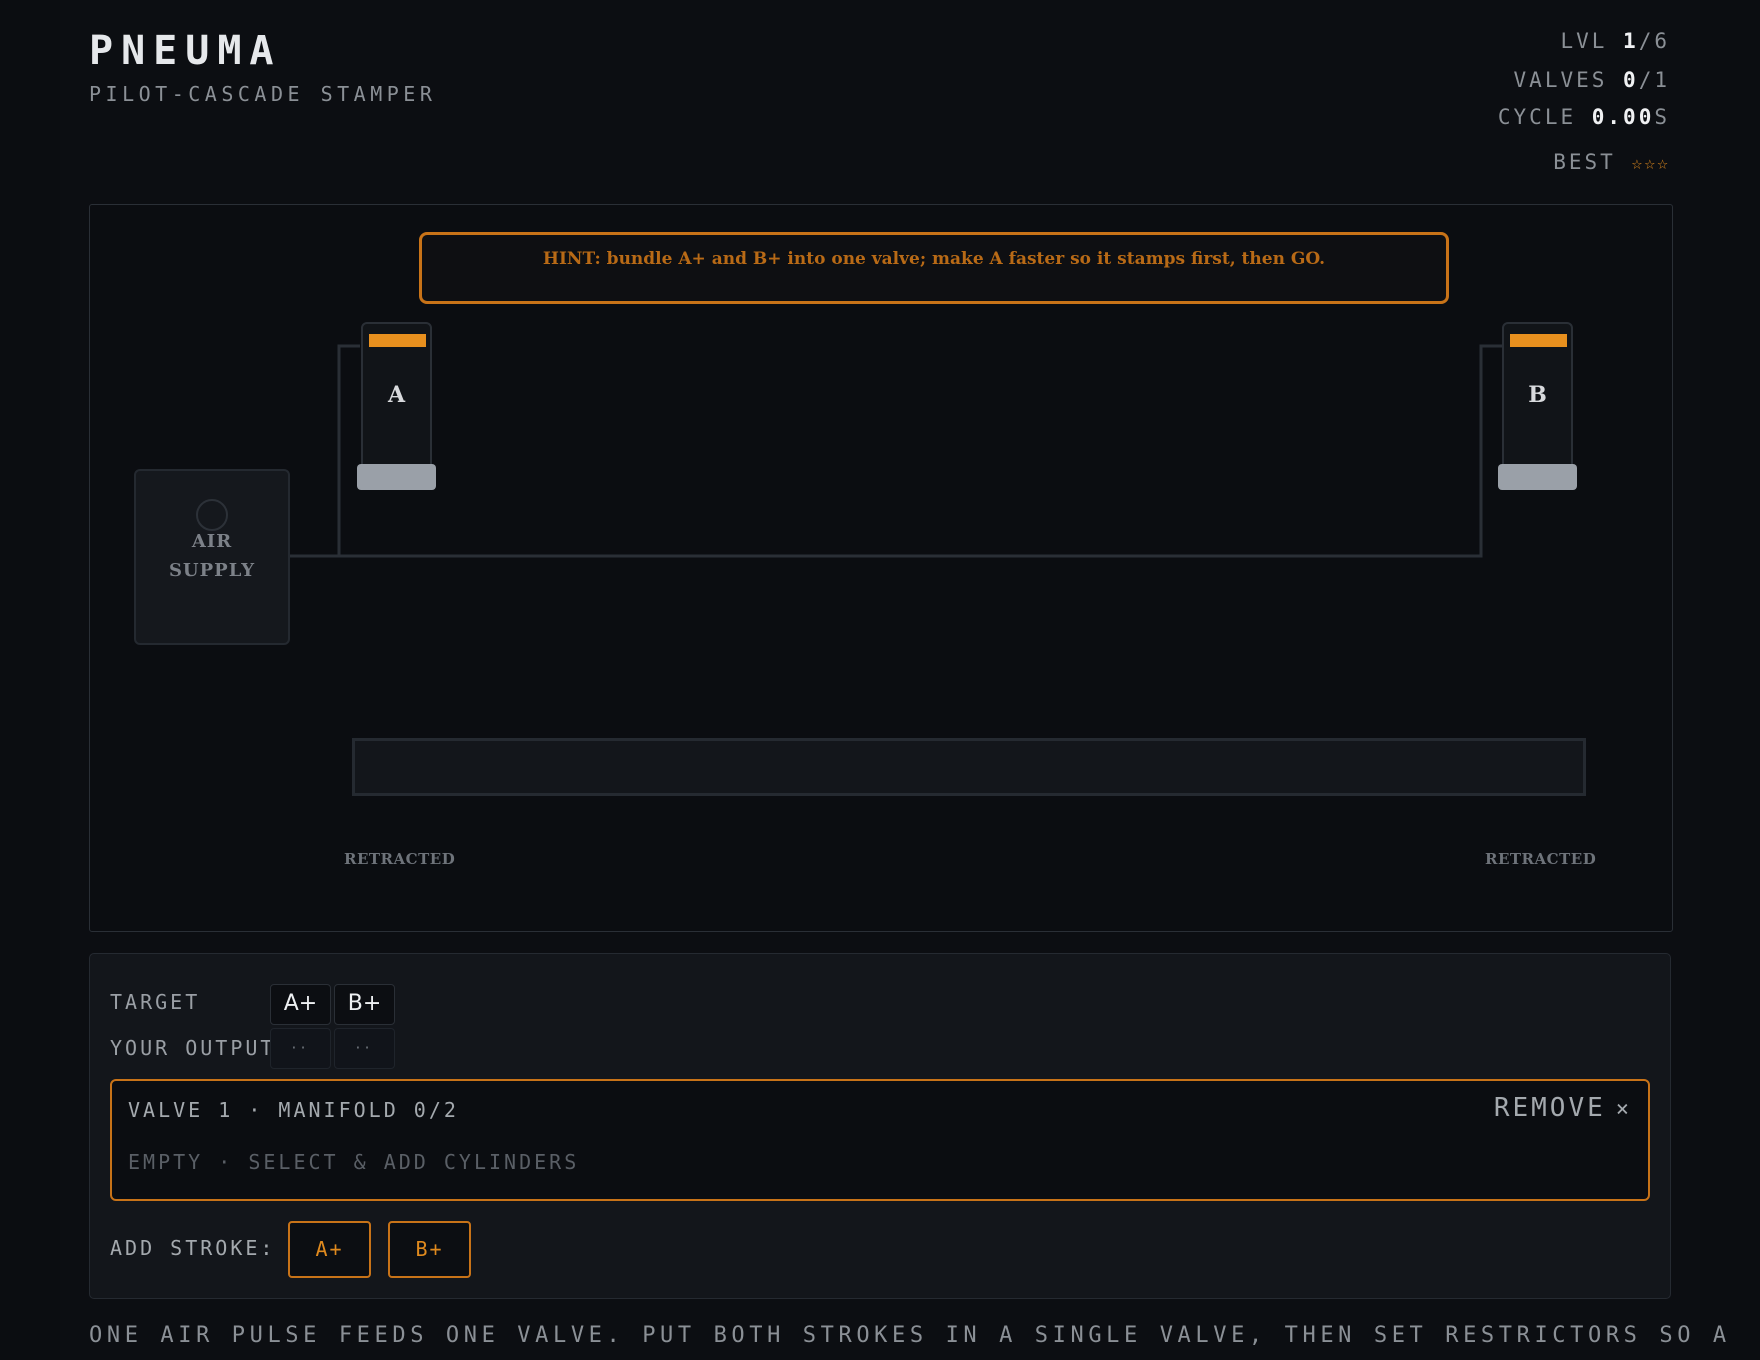 This screenshot has width=1760, height=1360. Describe the element at coordinates (400, 859) in the screenshot. I see `cylinder-a-state: RETRACTED` at that location.